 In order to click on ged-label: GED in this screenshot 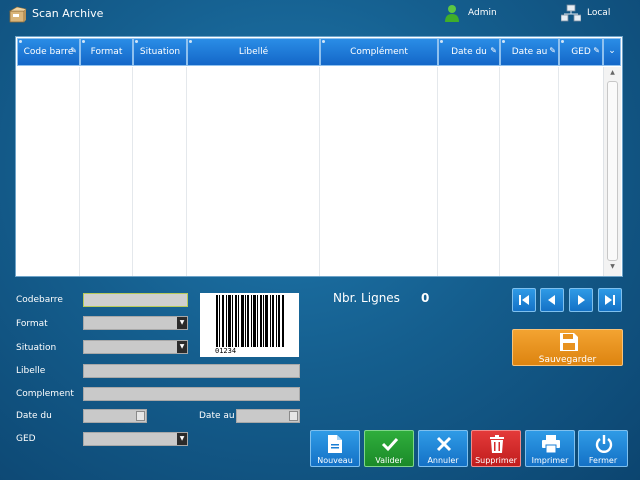, I will do `click(26, 439)`.